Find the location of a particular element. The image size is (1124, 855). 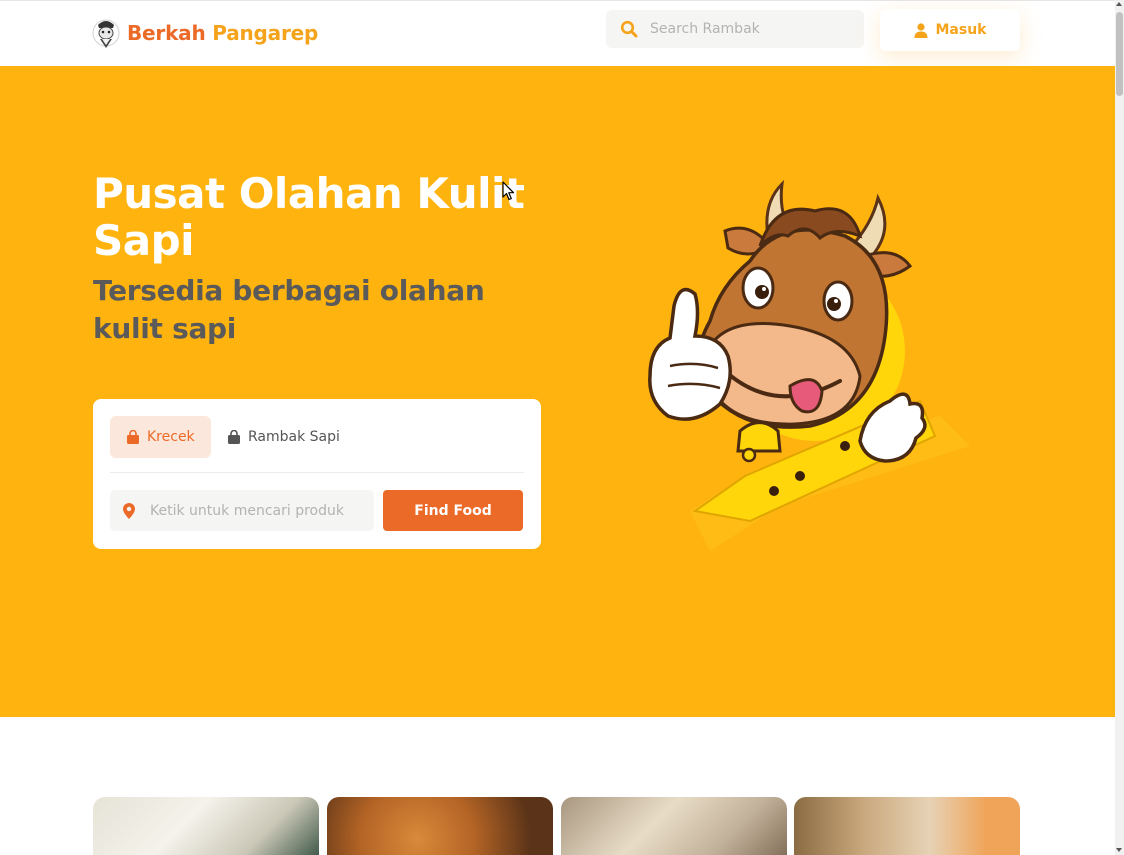

navbar-search is located at coordinates (735, 29).